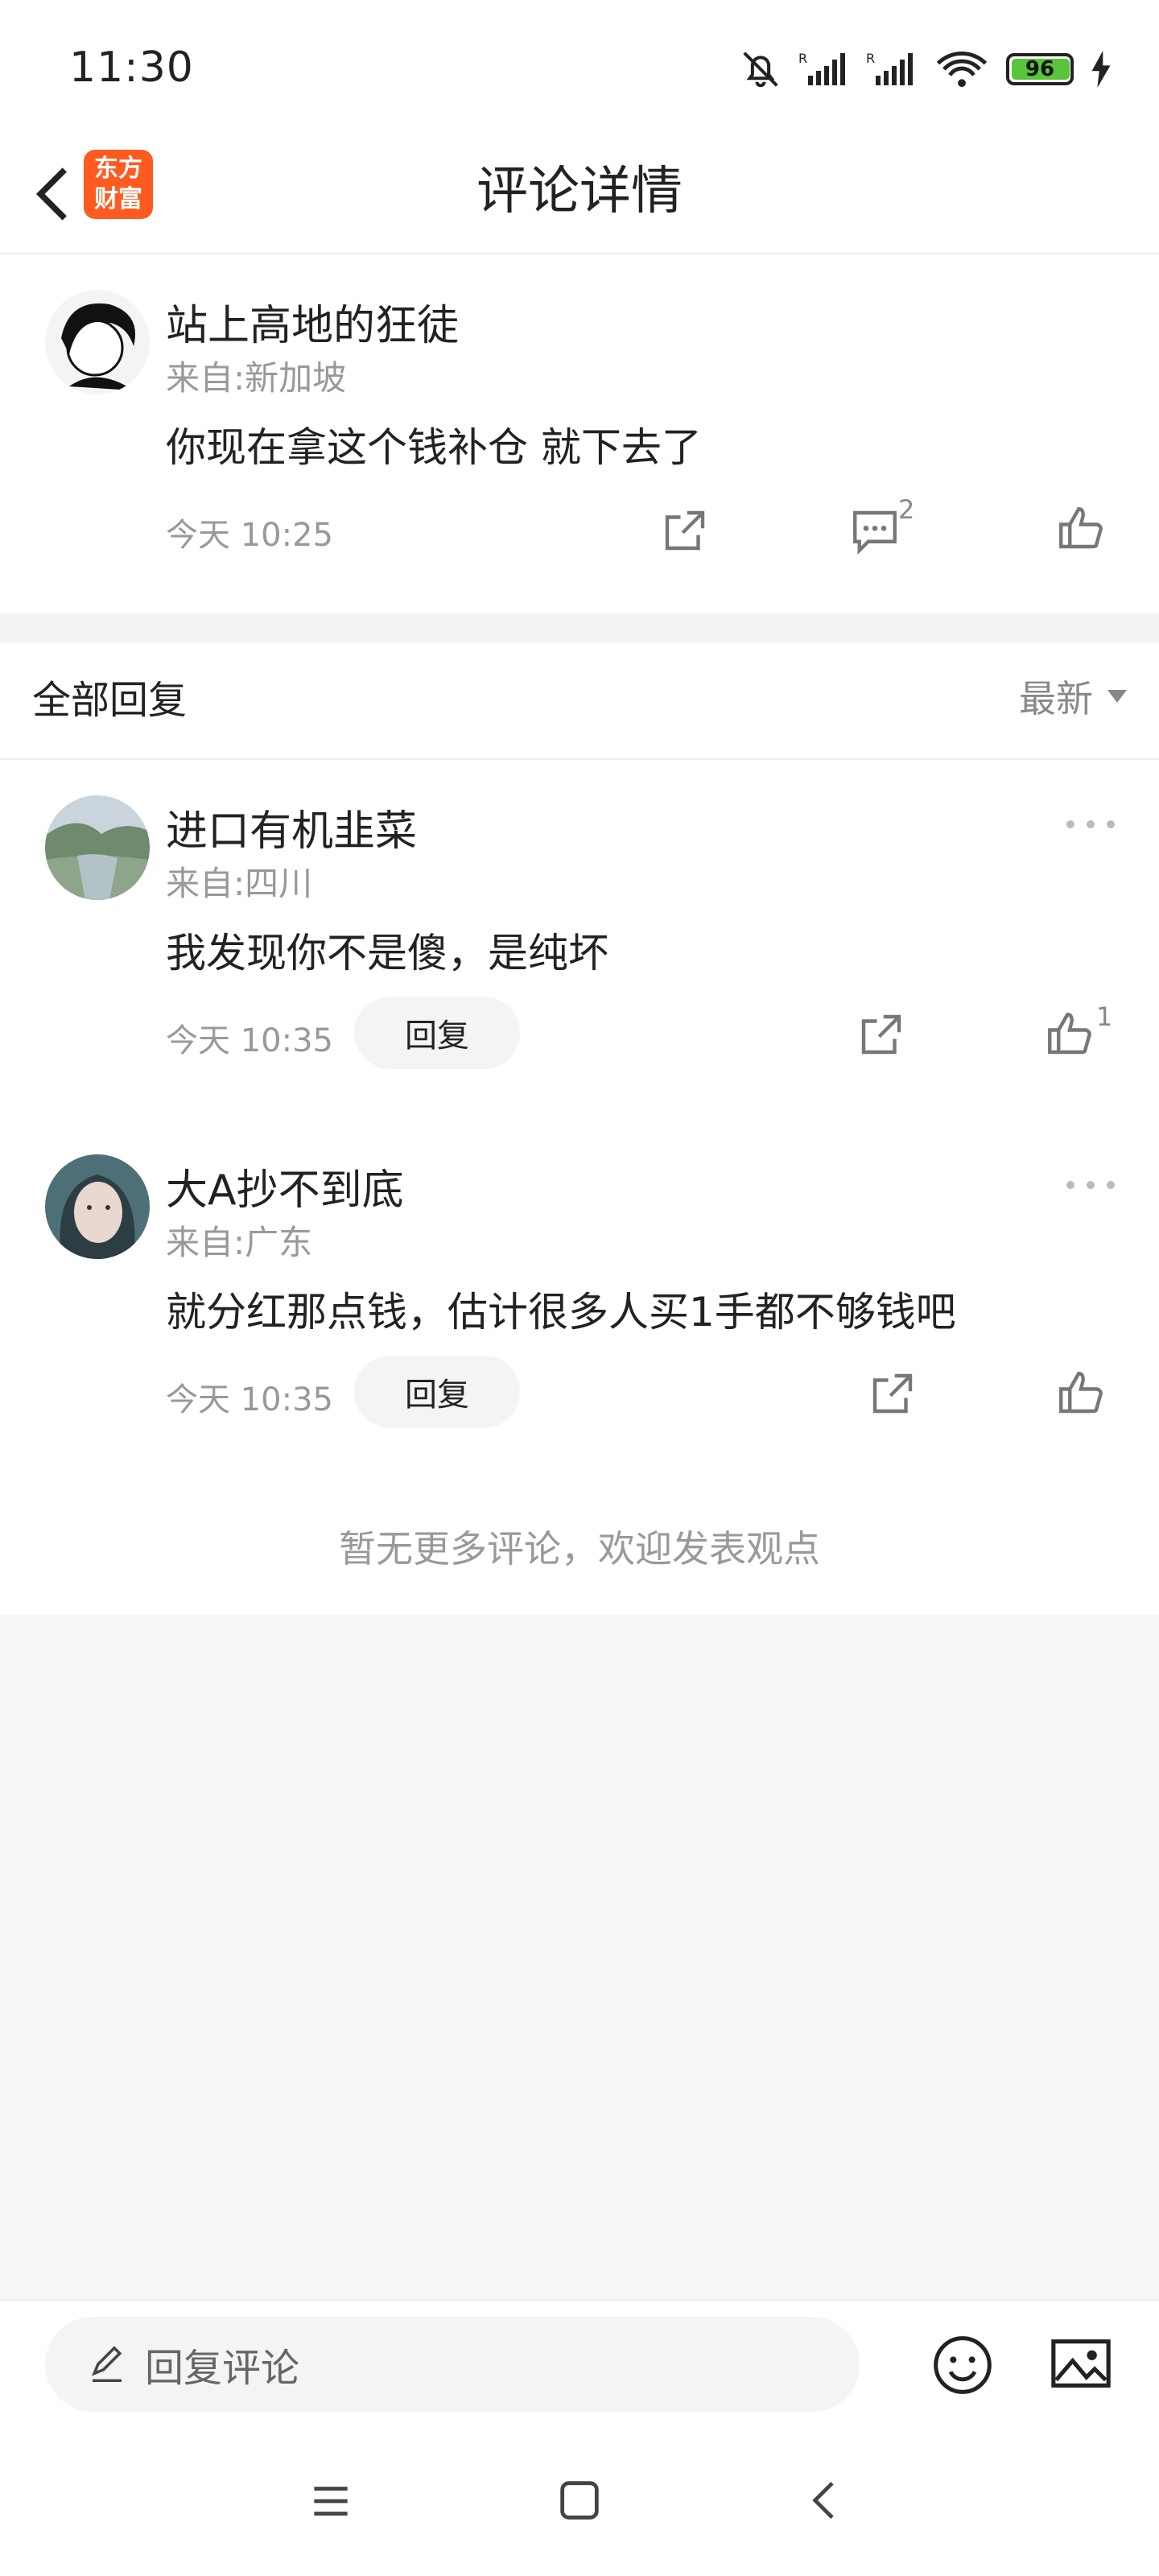 This screenshot has height=2576, width=1159. I want to click on status-icons: R R 96, so click(925, 69).